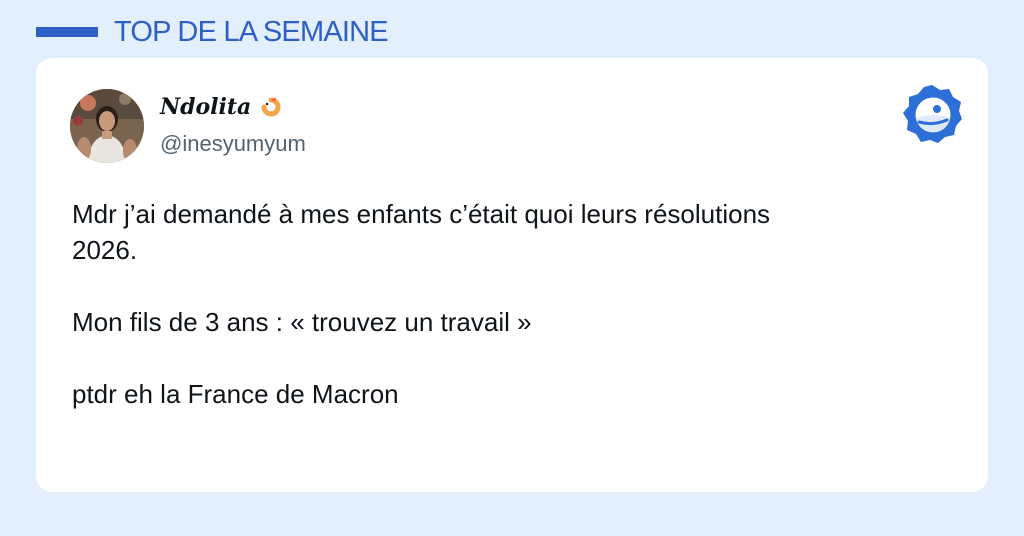  I want to click on tweet-line: ptdr eh la France de Macron, so click(235, 394).